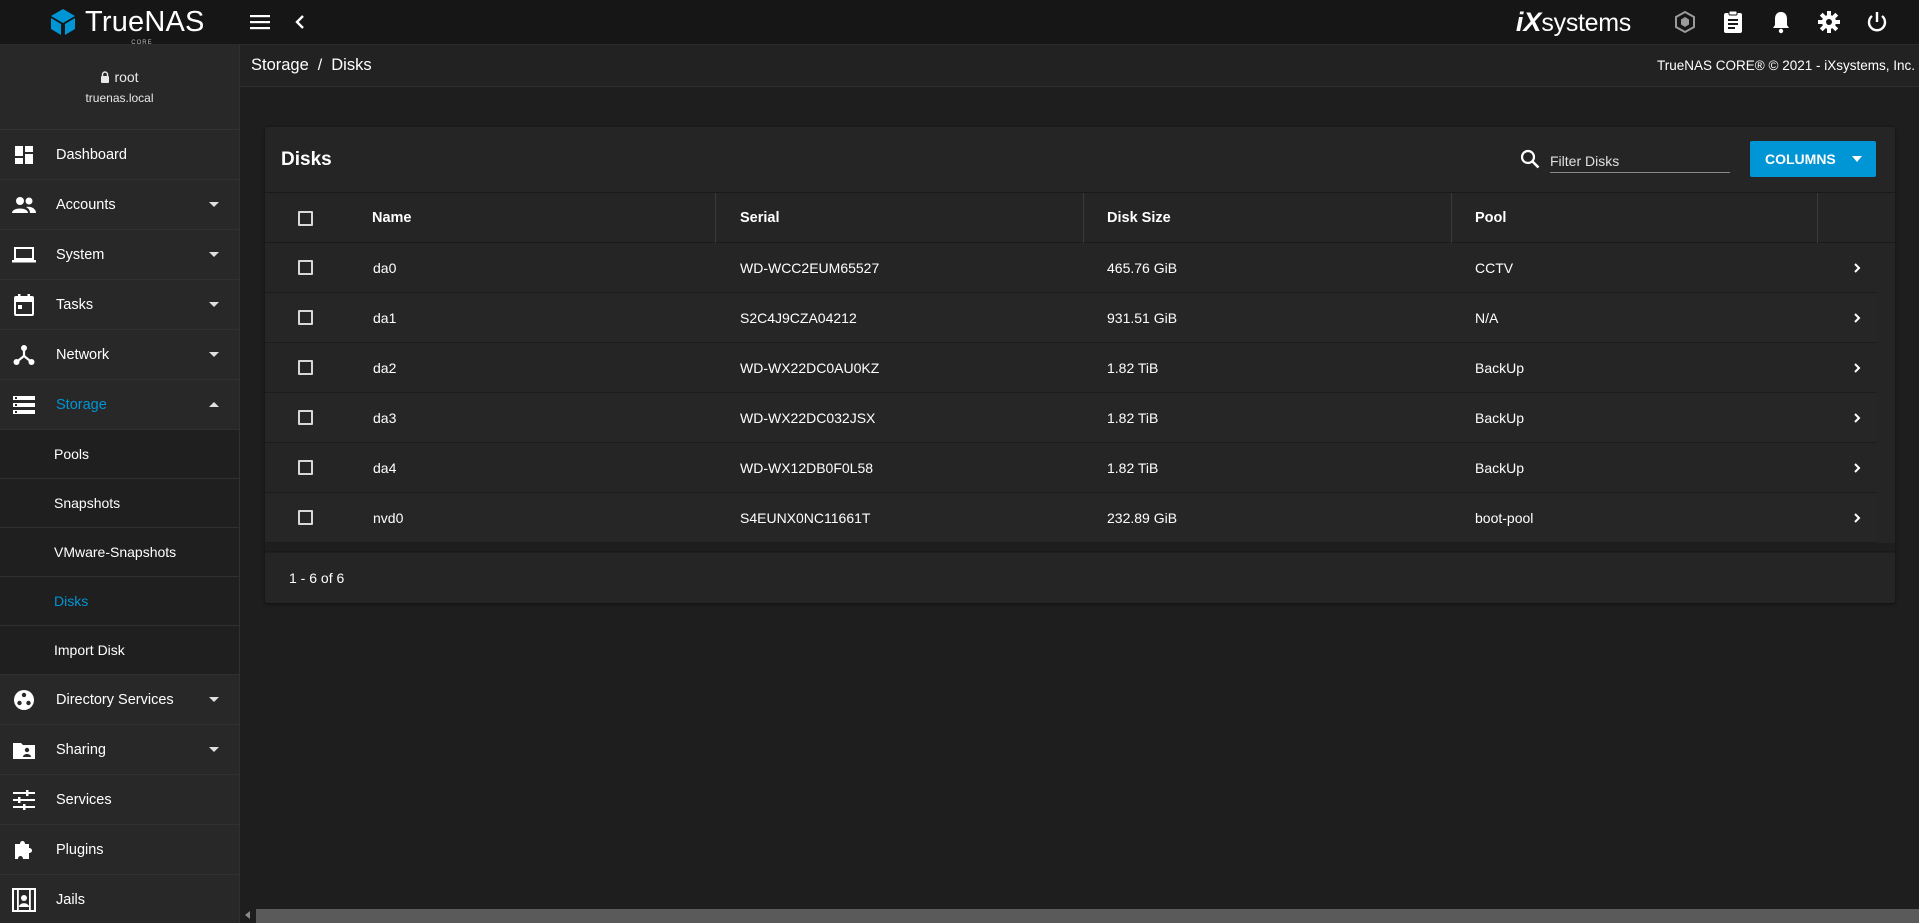  What do you see at coordinates (247, 915) in the screenshot?
I see `scroll-left-arrow-icon` at bounding box center [247, 915].